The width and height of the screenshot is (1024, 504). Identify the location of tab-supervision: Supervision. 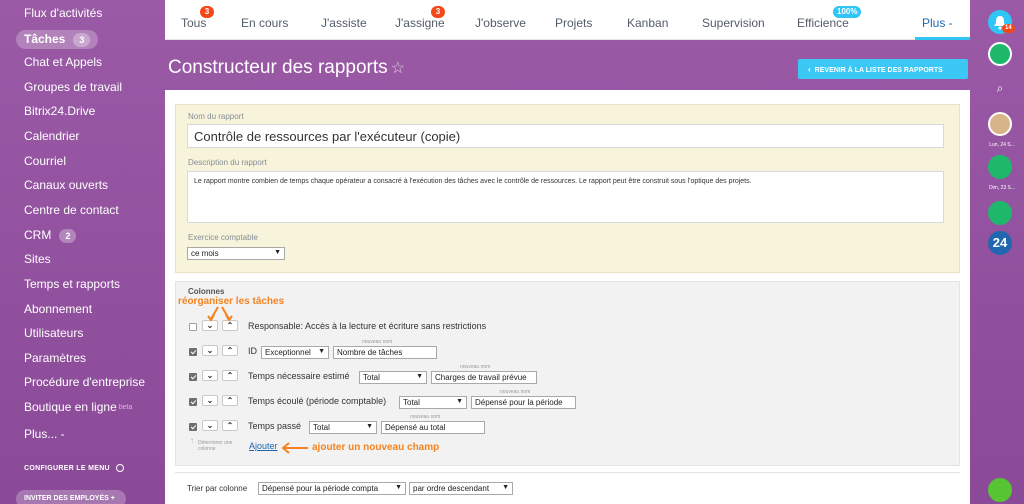
(733, 23).